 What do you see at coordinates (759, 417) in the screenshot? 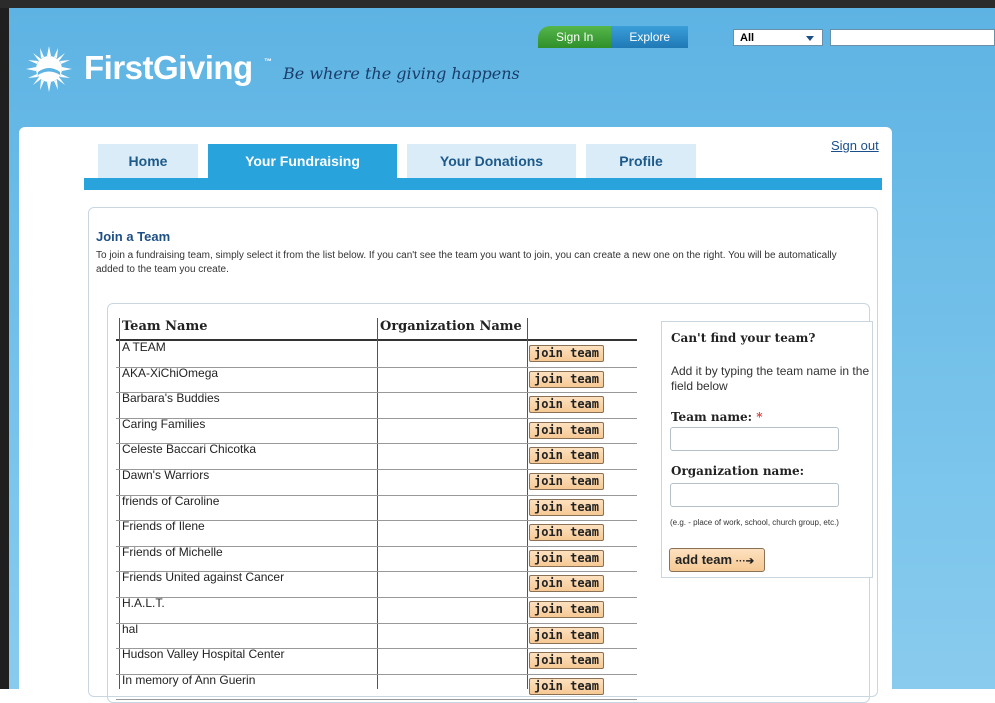
I see `required-mark: *` at bounding box center [759, 417].